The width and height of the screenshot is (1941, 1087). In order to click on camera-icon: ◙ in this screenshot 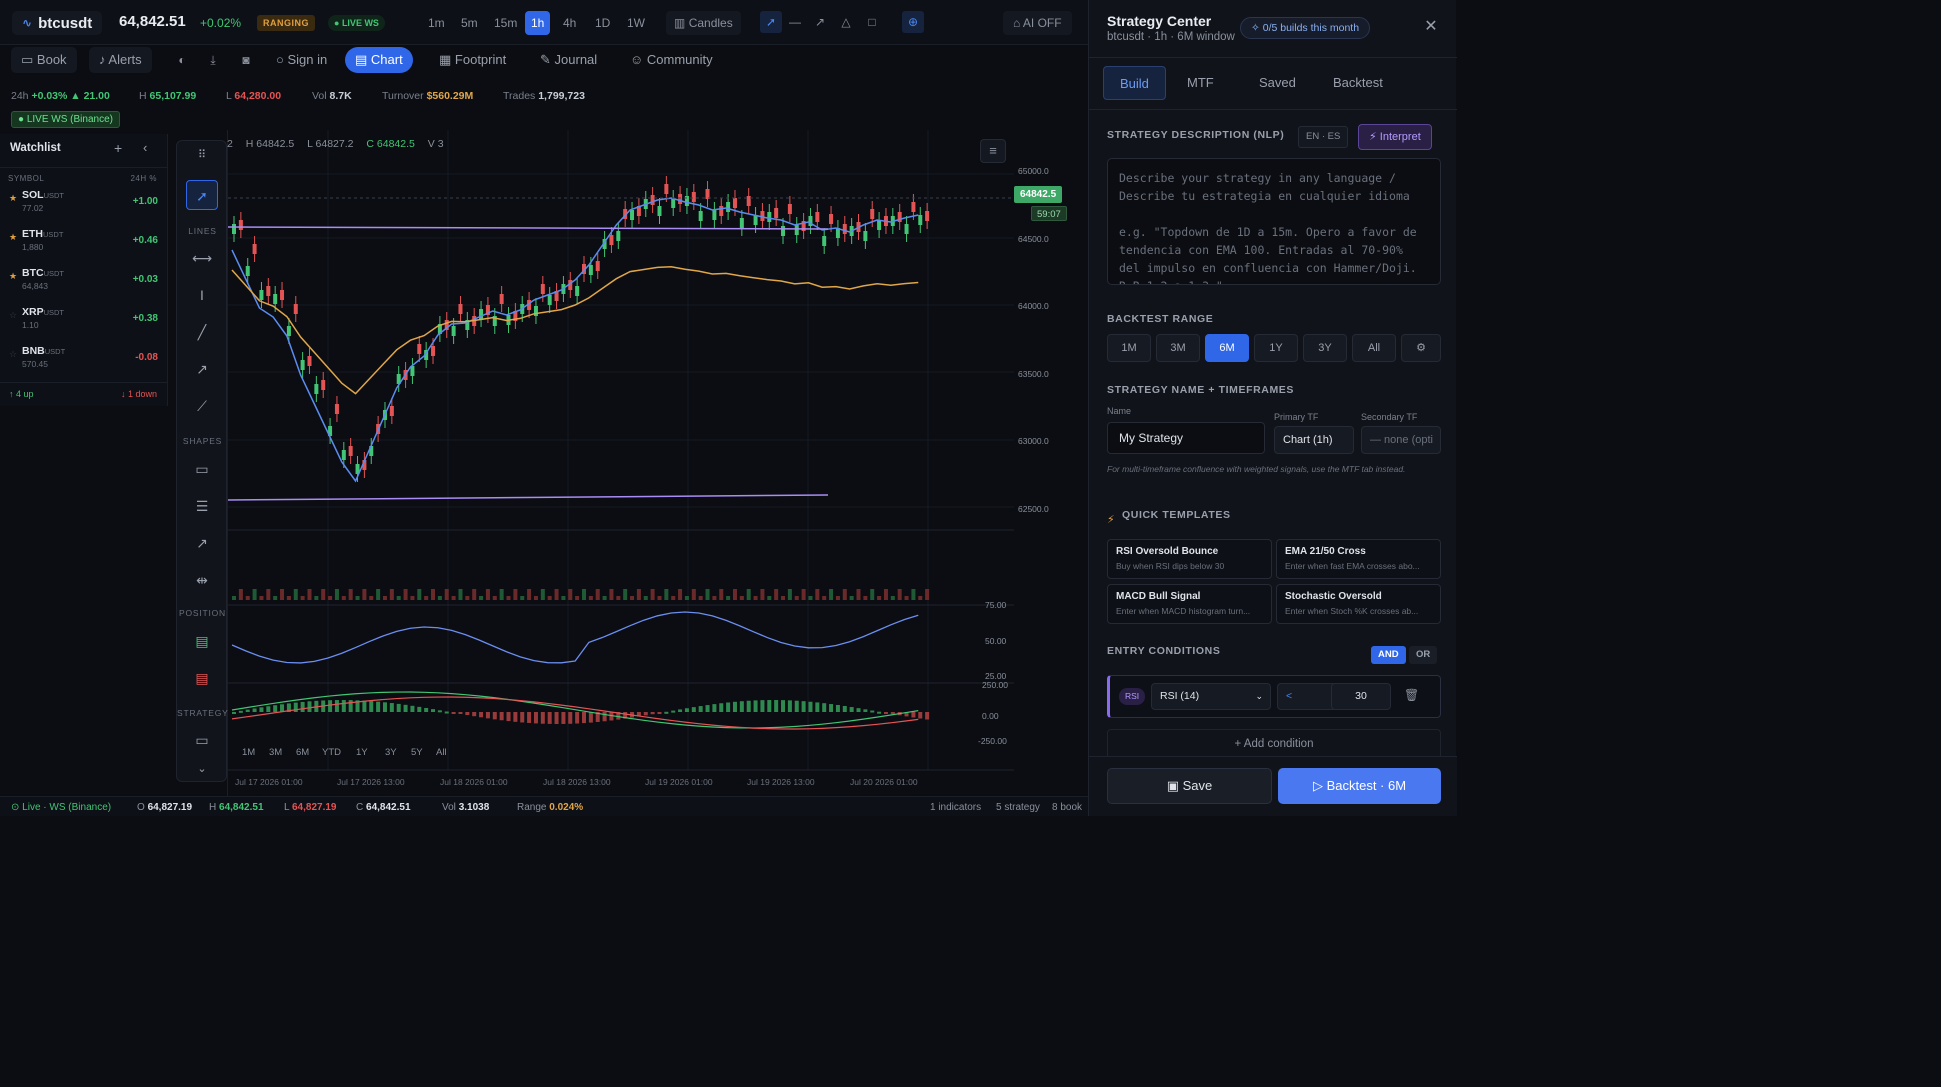, I will do `click(246, 60)`.